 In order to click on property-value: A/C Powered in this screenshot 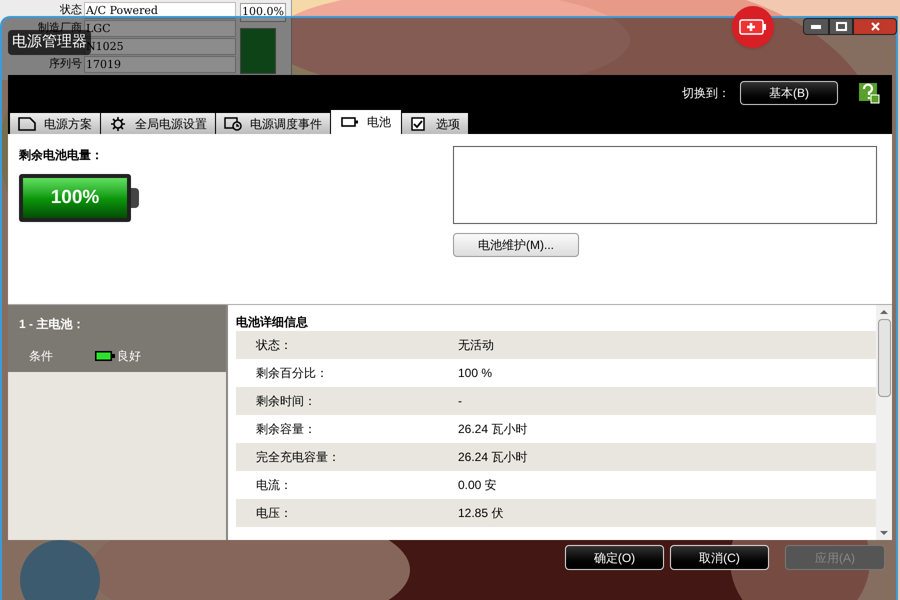, I will do `click(160, 10)`.